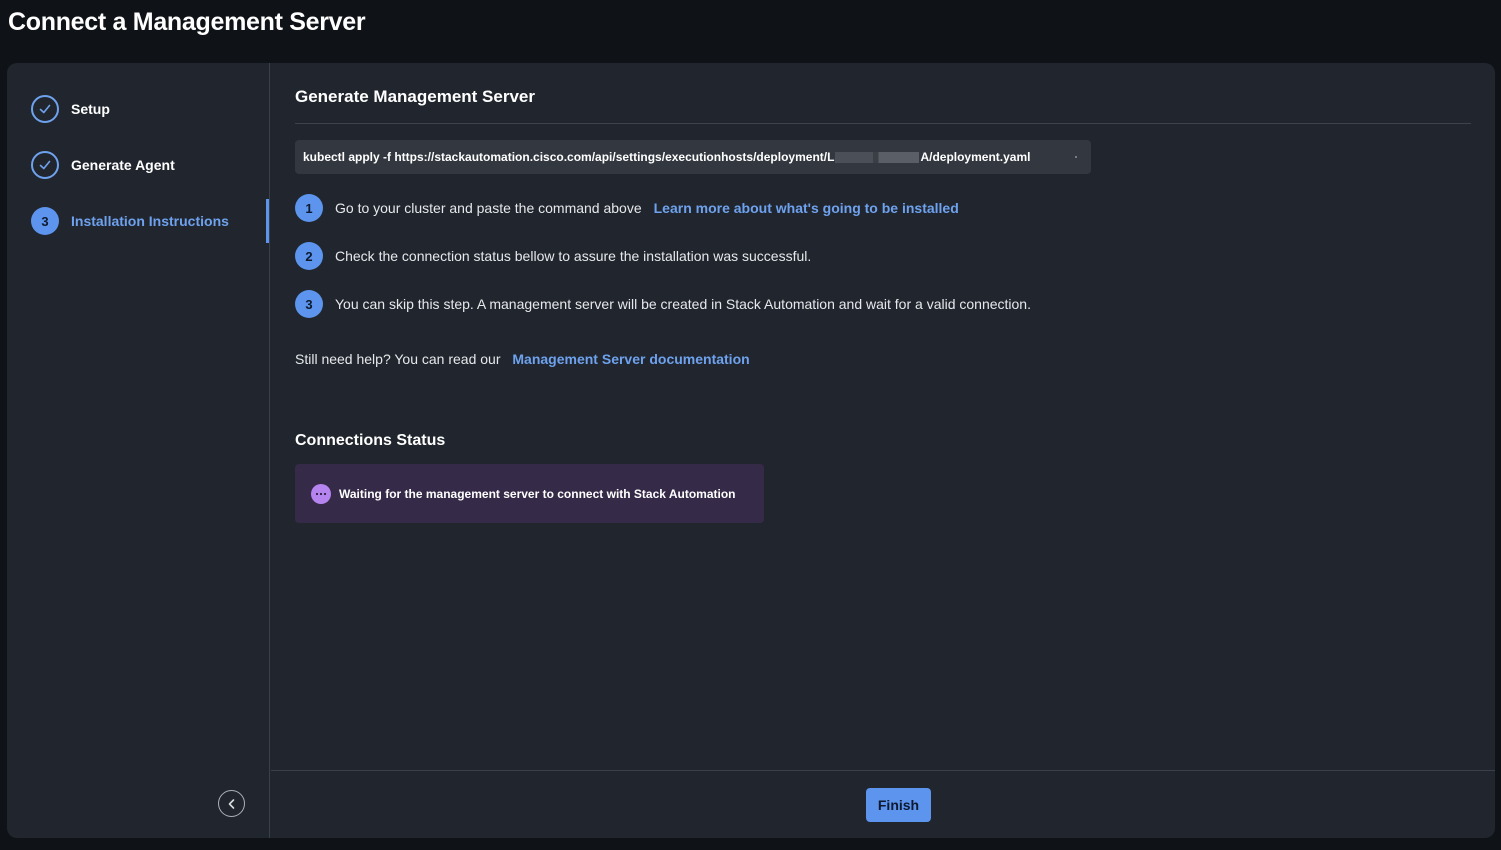  I want to click on connections-status-title: Connections Status, so click(370, 440).